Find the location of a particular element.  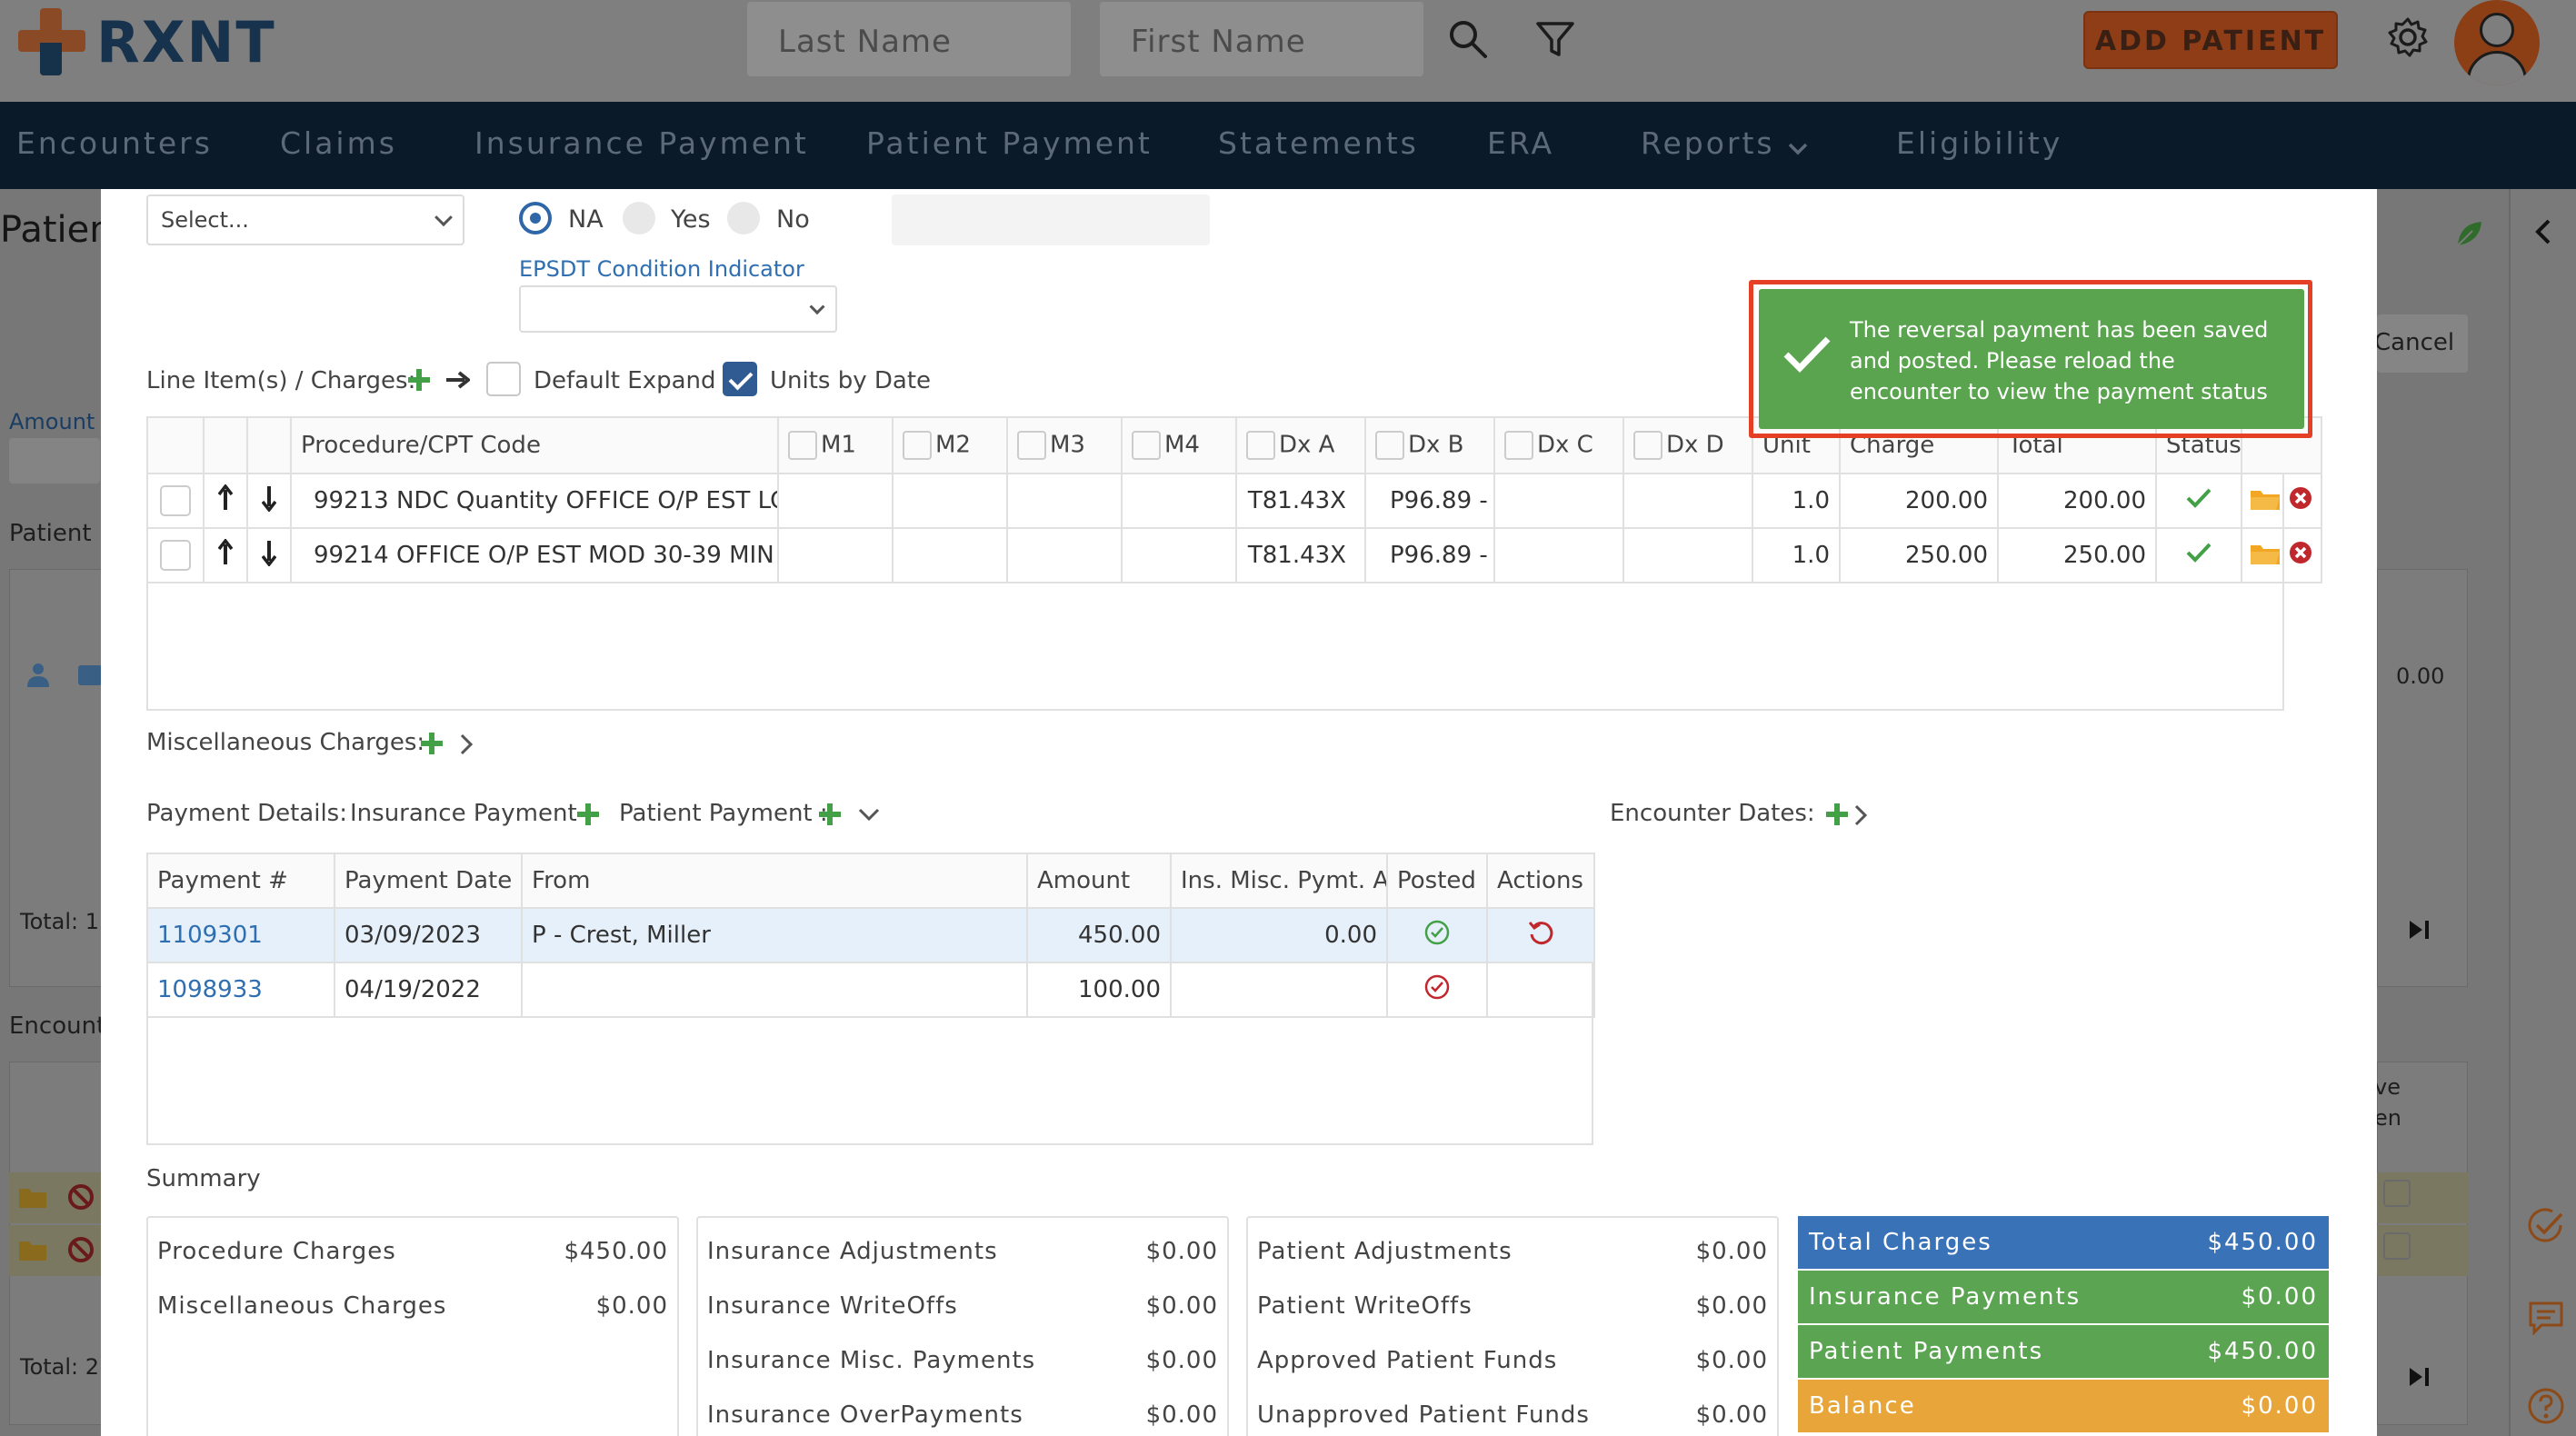

header-payment-number: Payment # is located at coordinates (241, 881).